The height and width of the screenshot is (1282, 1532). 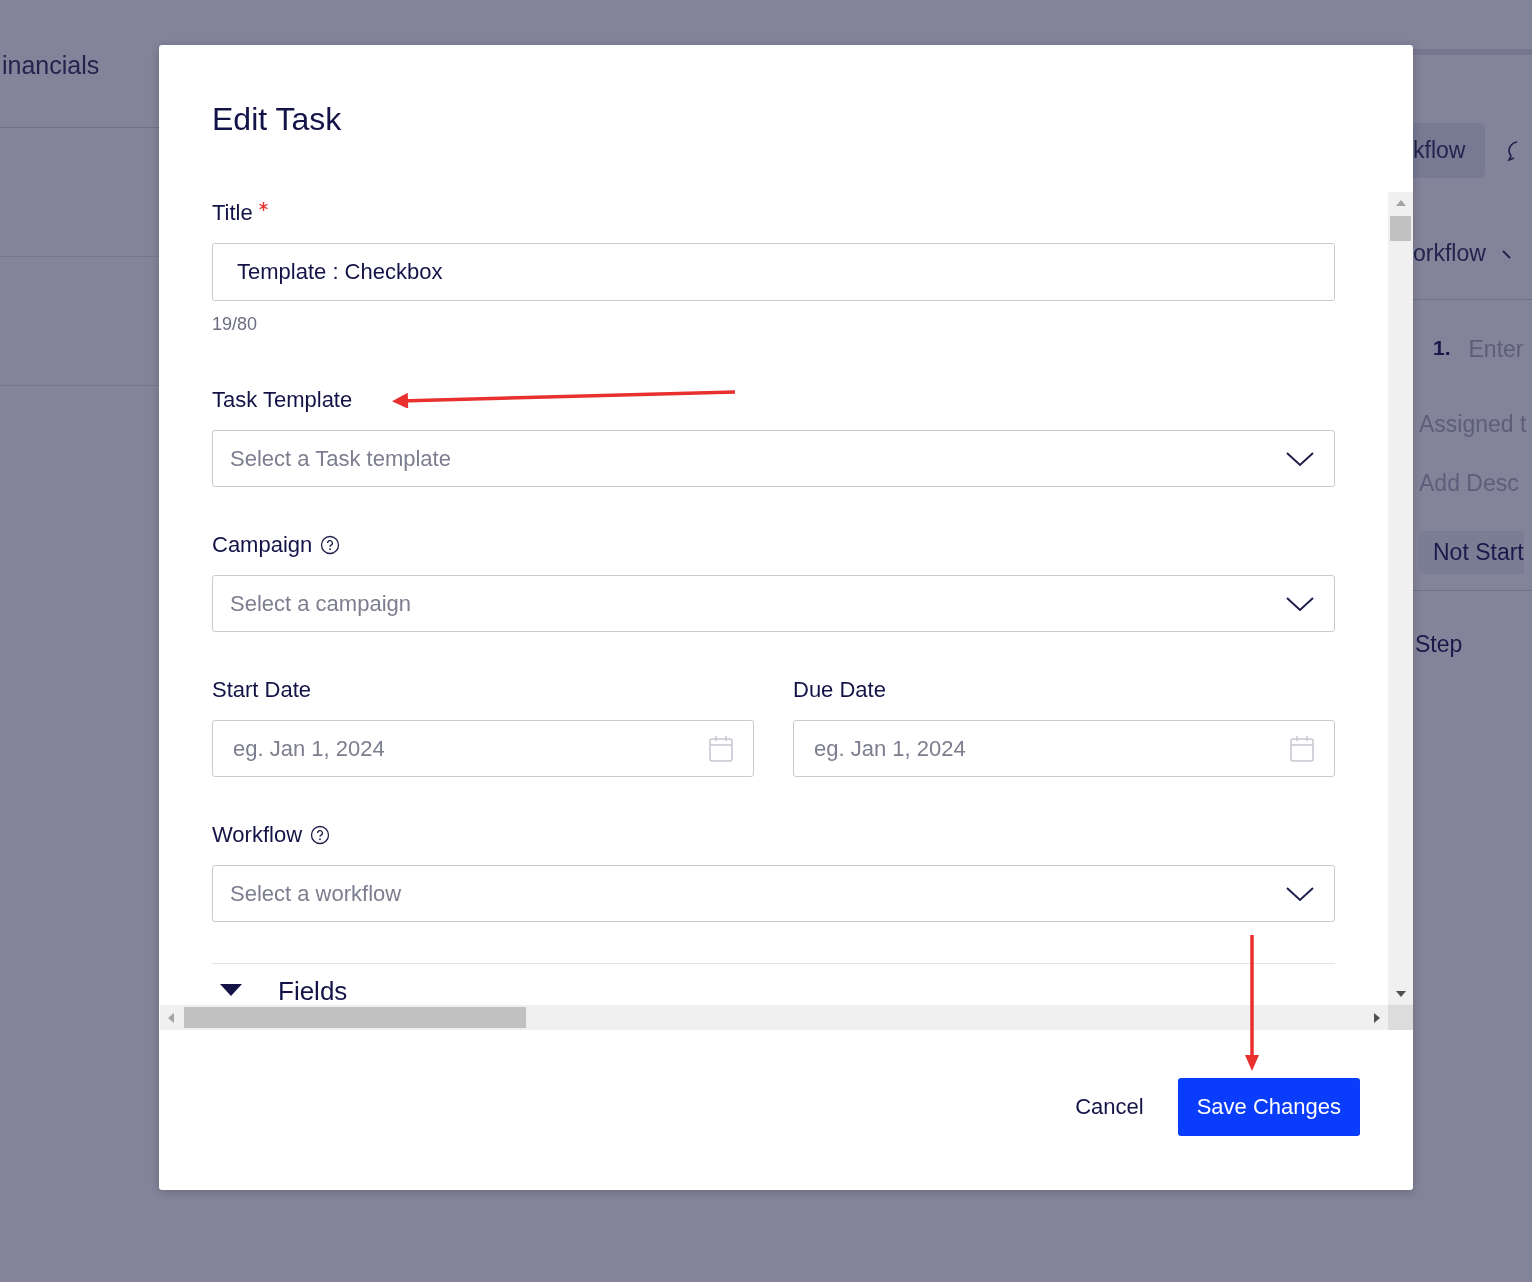 I want to click on field-label: Start Date, so click(x=262, y=690).